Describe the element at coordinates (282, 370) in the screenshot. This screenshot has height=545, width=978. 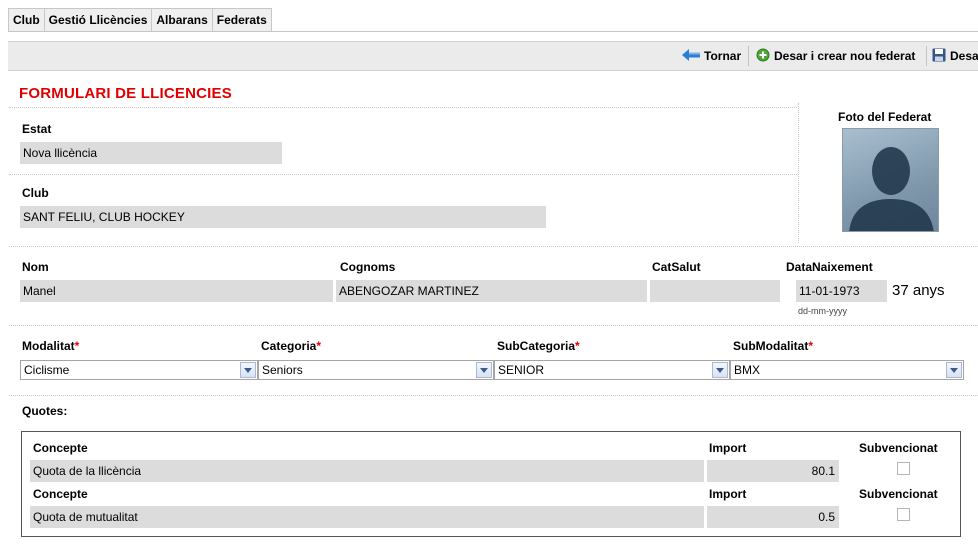
I see `categoria-selected-value: Seniors` at that location.